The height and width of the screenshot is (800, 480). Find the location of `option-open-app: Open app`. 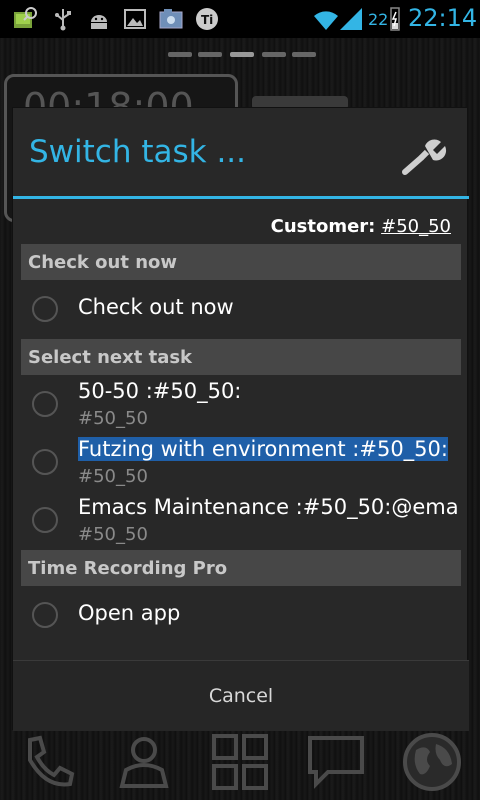

option-open-app: Open app is located at coordinates (241, 615).